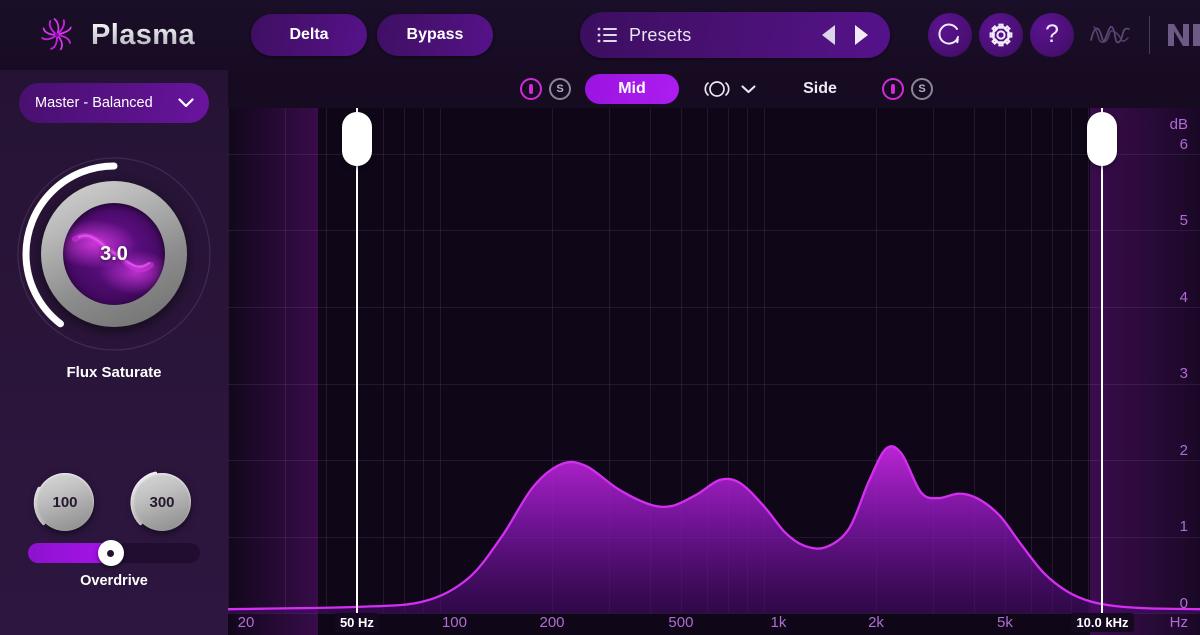  What do you see at coordinates (778, 622) in the screenshot?
I see `hz-tick-label: 1k` at bounding box center [778, 622].